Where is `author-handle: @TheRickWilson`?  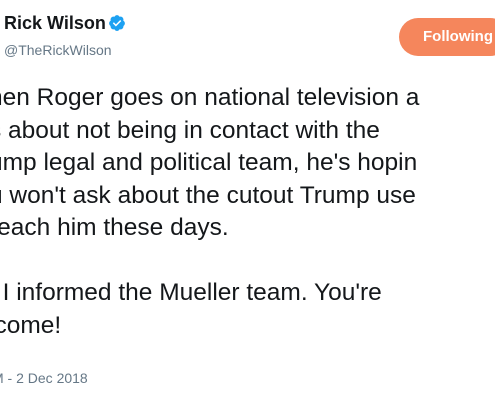 author-handle: @TheRickWilson is located at coordinates (58, 50).